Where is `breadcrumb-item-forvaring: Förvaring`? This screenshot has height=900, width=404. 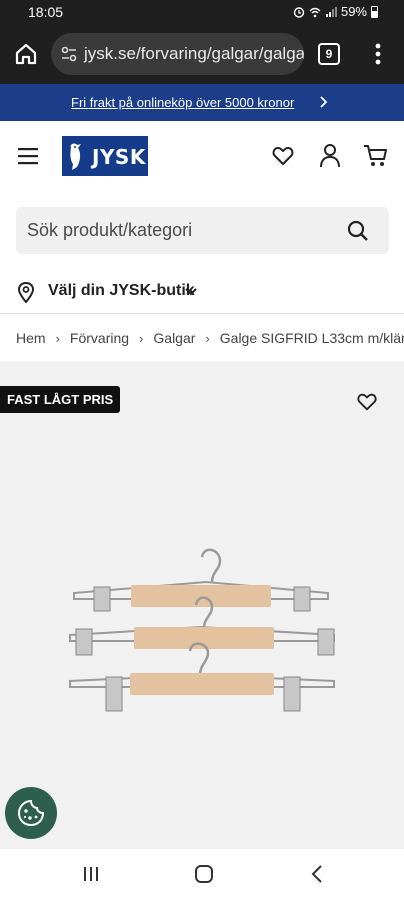 breadcrumb-item-forvaring: Förvaring is located at coordinates (99, 338).